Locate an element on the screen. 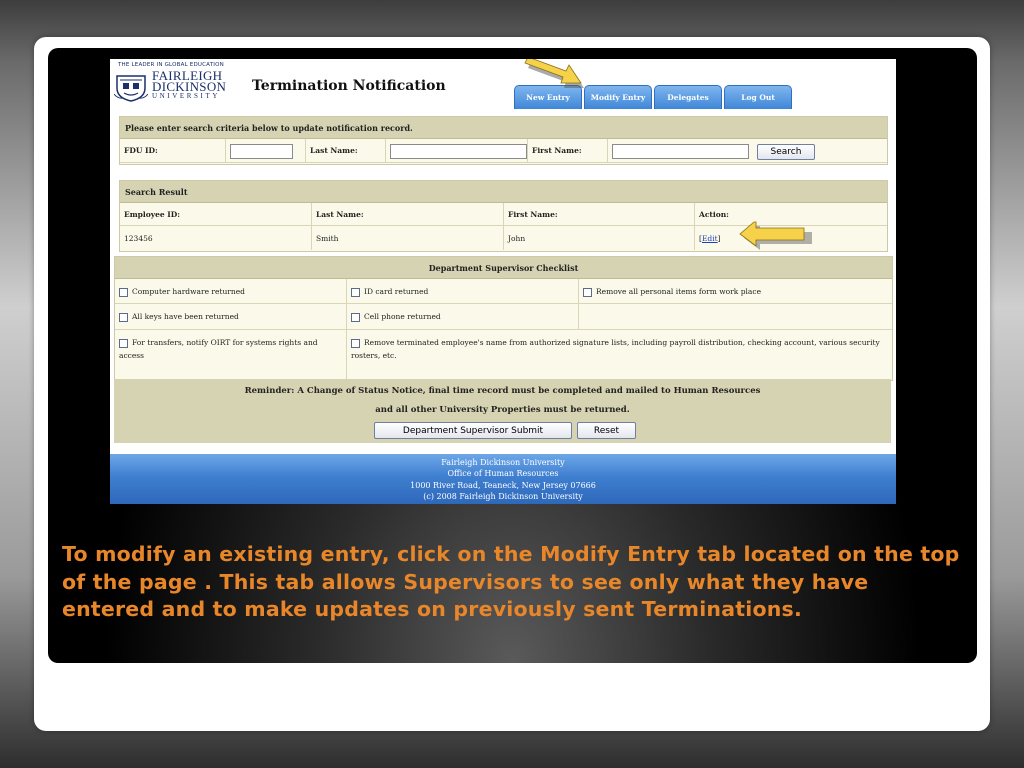  reset-button: Reset is located at coordinates (606, 430).